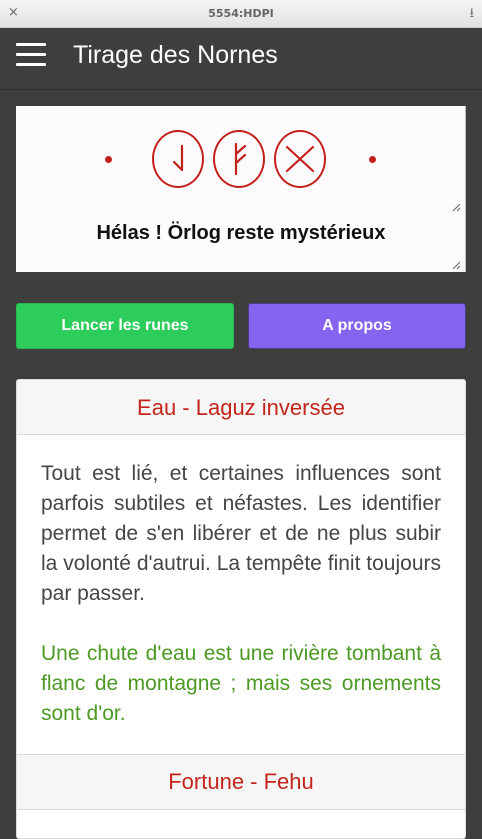  I want to click on hamburger-menu-icon, so click(31, 55).